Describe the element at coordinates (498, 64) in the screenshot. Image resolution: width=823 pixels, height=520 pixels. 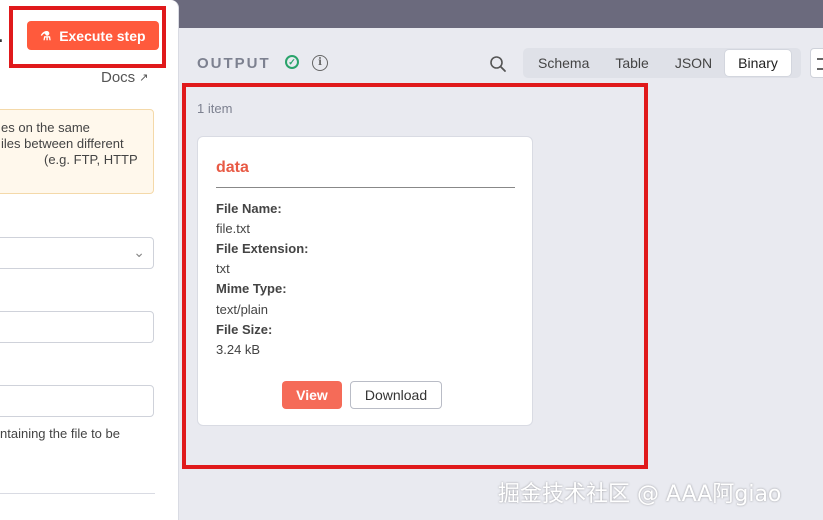
I see `search-icon` at that location.